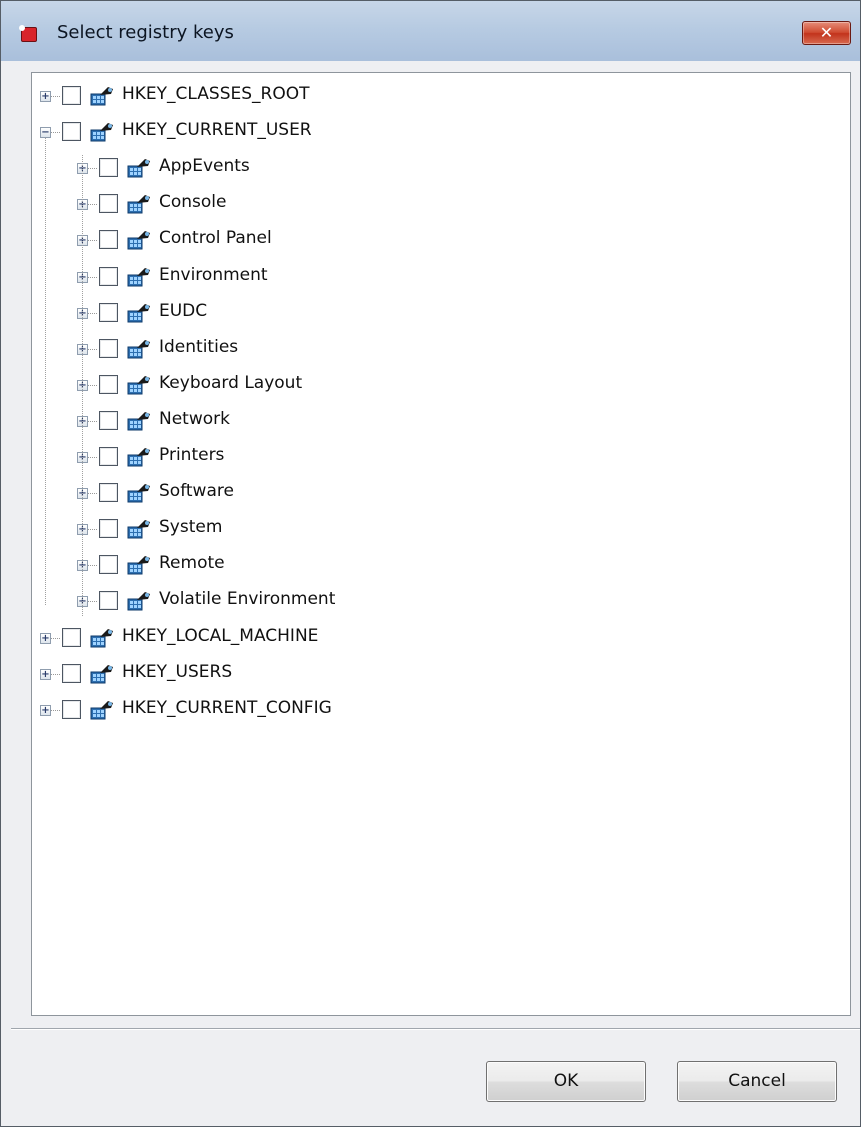 The width and height of the screenshot is (861, 1127). I want to click on node-label: HKEY_LOCAL_MACHINE, so click(220, 636).